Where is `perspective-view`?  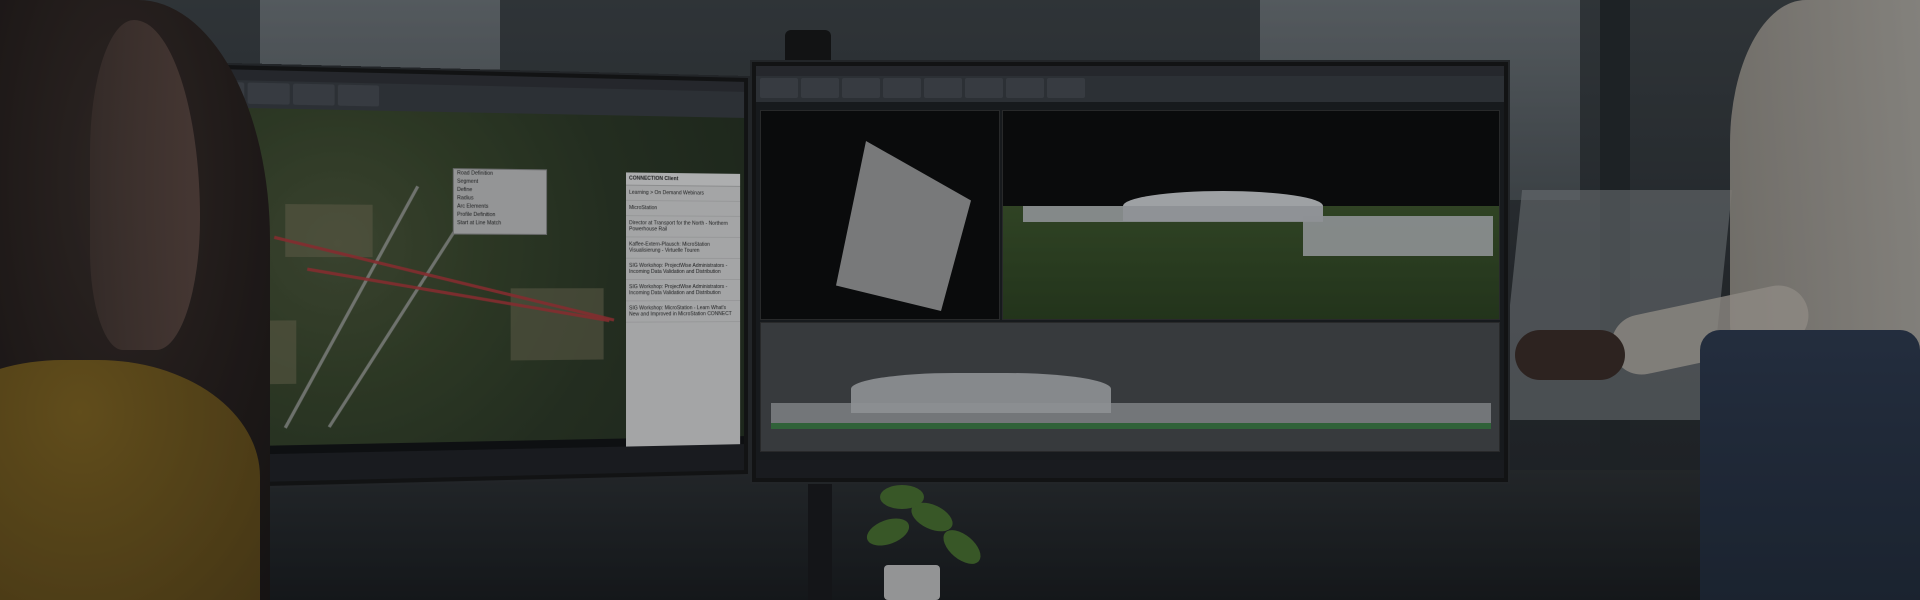 perspective-view is located at coordinates (1251, 215).